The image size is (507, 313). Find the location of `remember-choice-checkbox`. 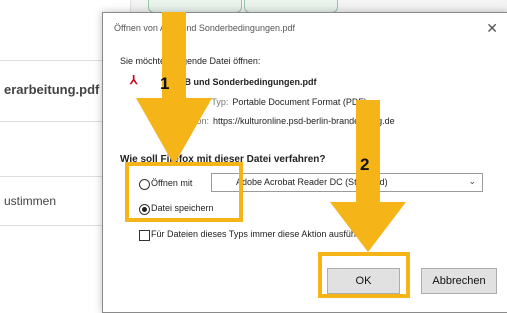

remember-choice-checkbox is located at coordinates (144, 235).